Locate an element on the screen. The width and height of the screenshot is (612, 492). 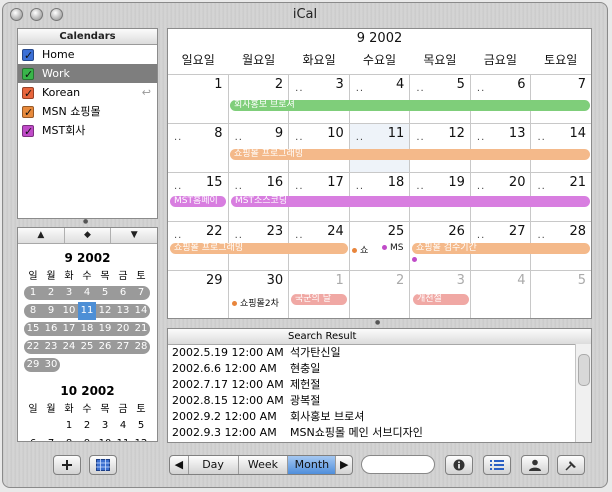
day-cell: .. 3 is located at coordinates (318, 99).